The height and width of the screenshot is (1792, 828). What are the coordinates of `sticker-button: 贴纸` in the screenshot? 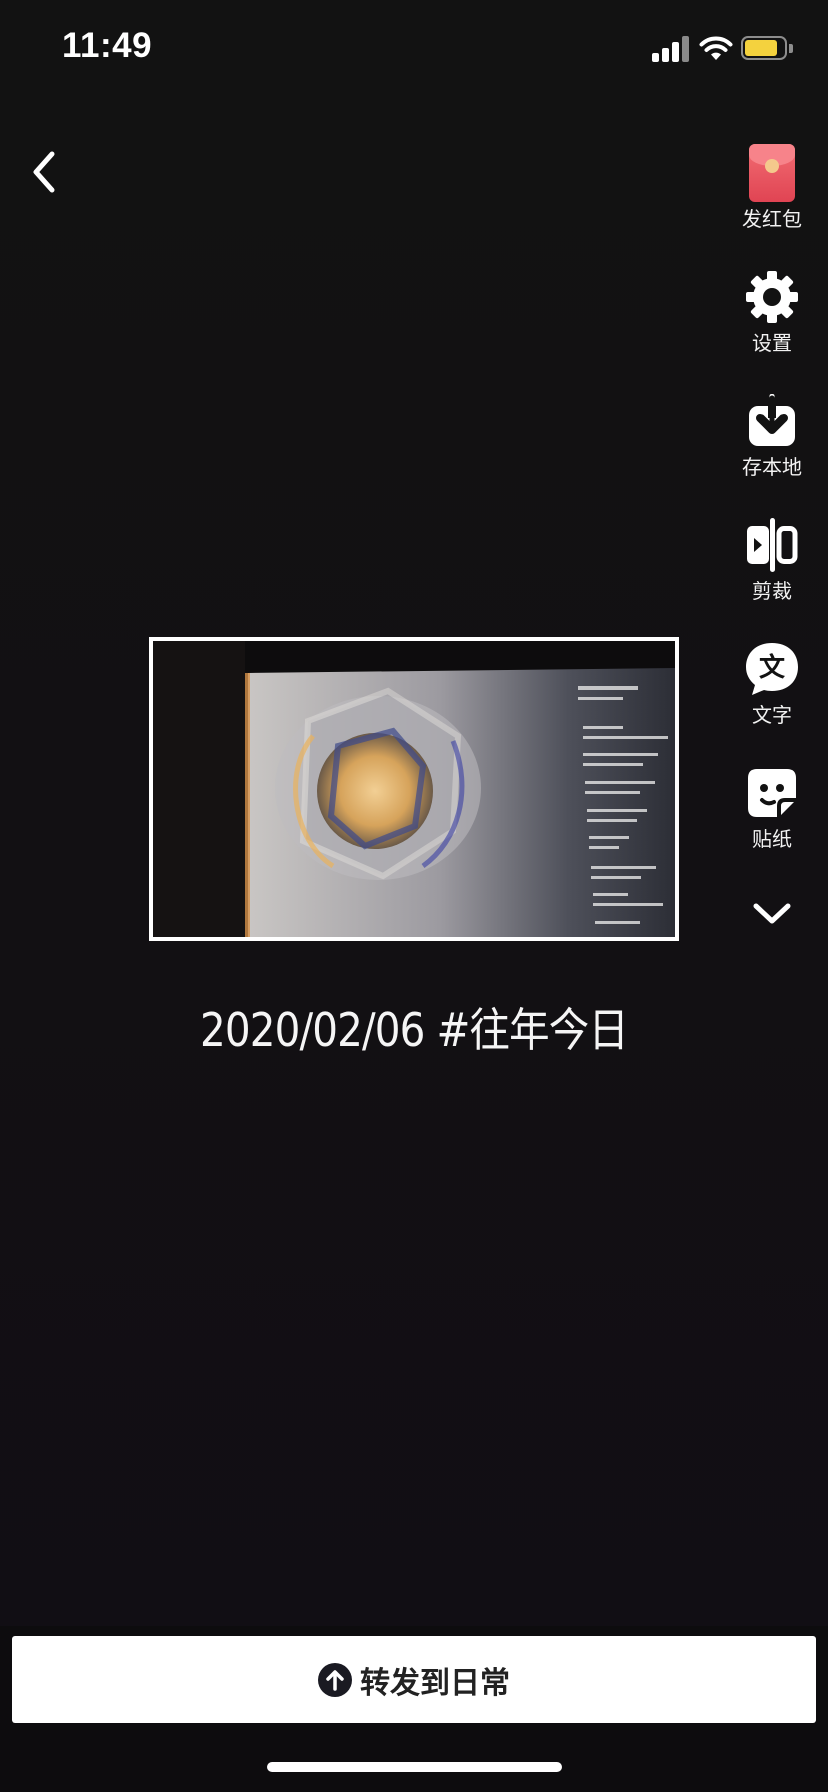 It's located at (772, 808).